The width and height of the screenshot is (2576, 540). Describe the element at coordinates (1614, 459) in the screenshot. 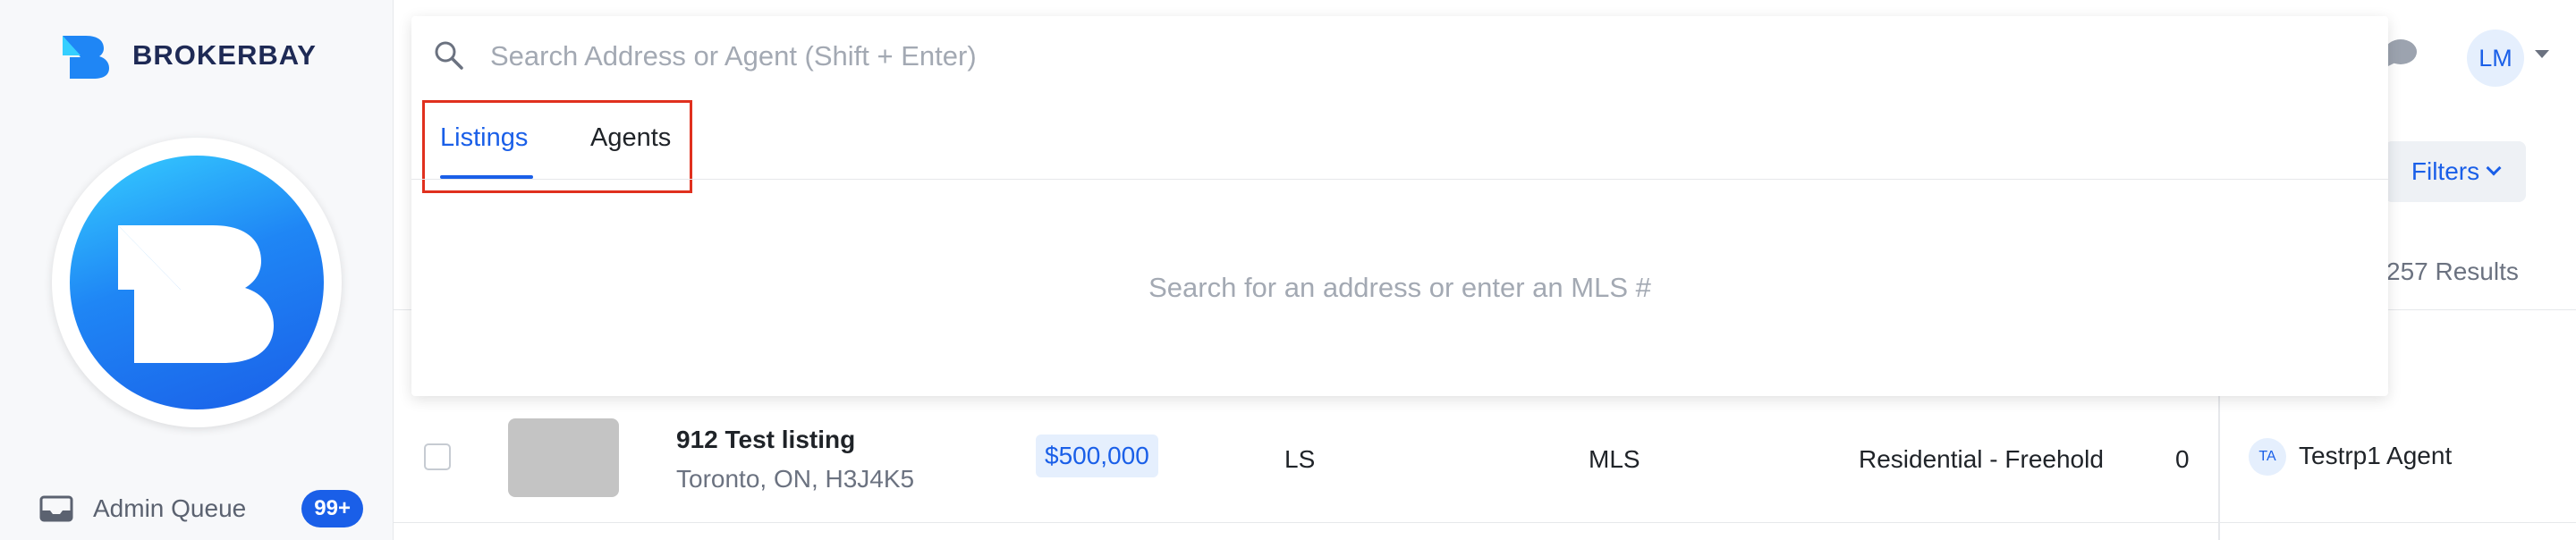

I see `listing-mls-cell: MLS` at that location.